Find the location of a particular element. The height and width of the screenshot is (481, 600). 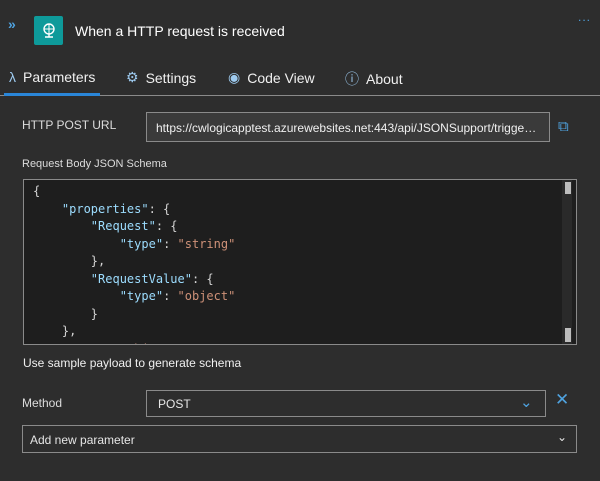

tab-label: Code View is located at coordinates (281, 77).